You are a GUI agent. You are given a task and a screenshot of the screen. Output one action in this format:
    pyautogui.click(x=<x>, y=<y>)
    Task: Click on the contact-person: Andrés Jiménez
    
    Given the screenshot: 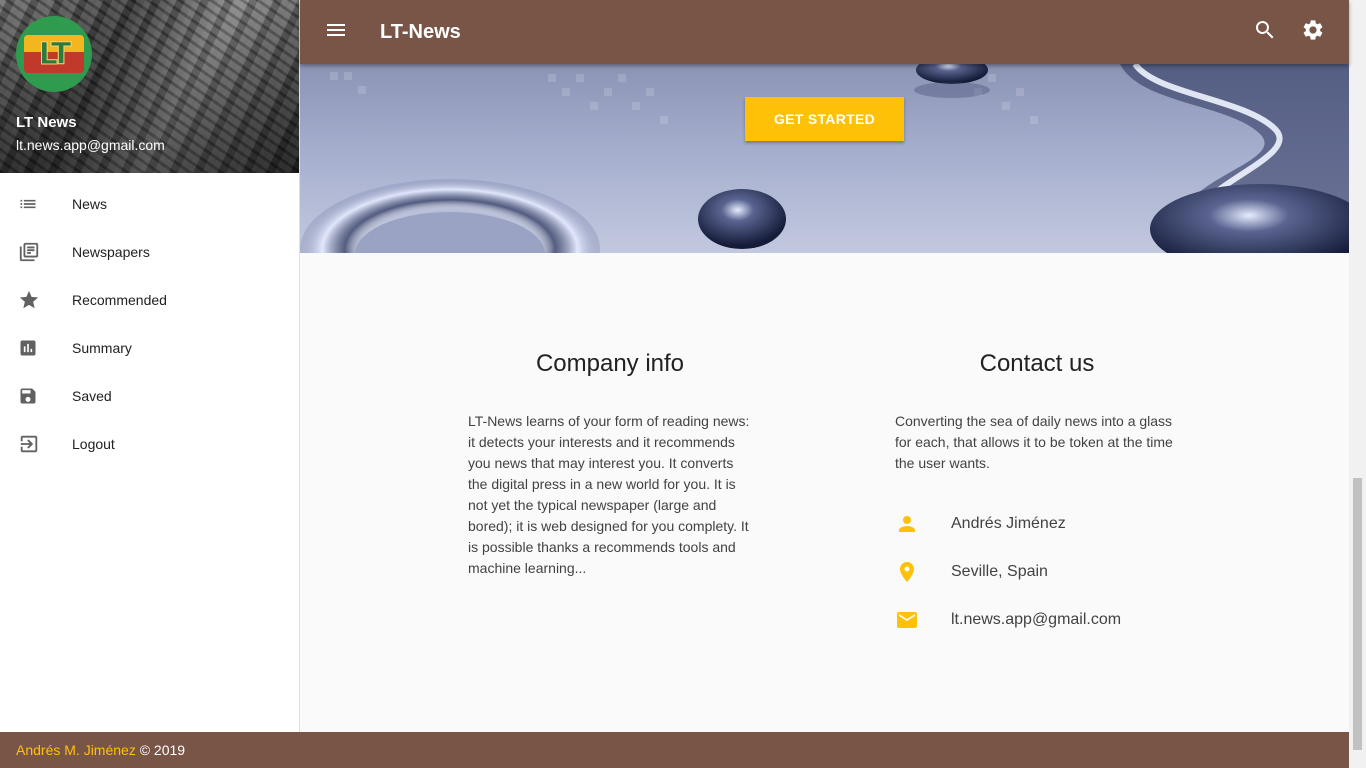 What is the action you would take?
    pyautogui.click(x=1037, y=524)
    